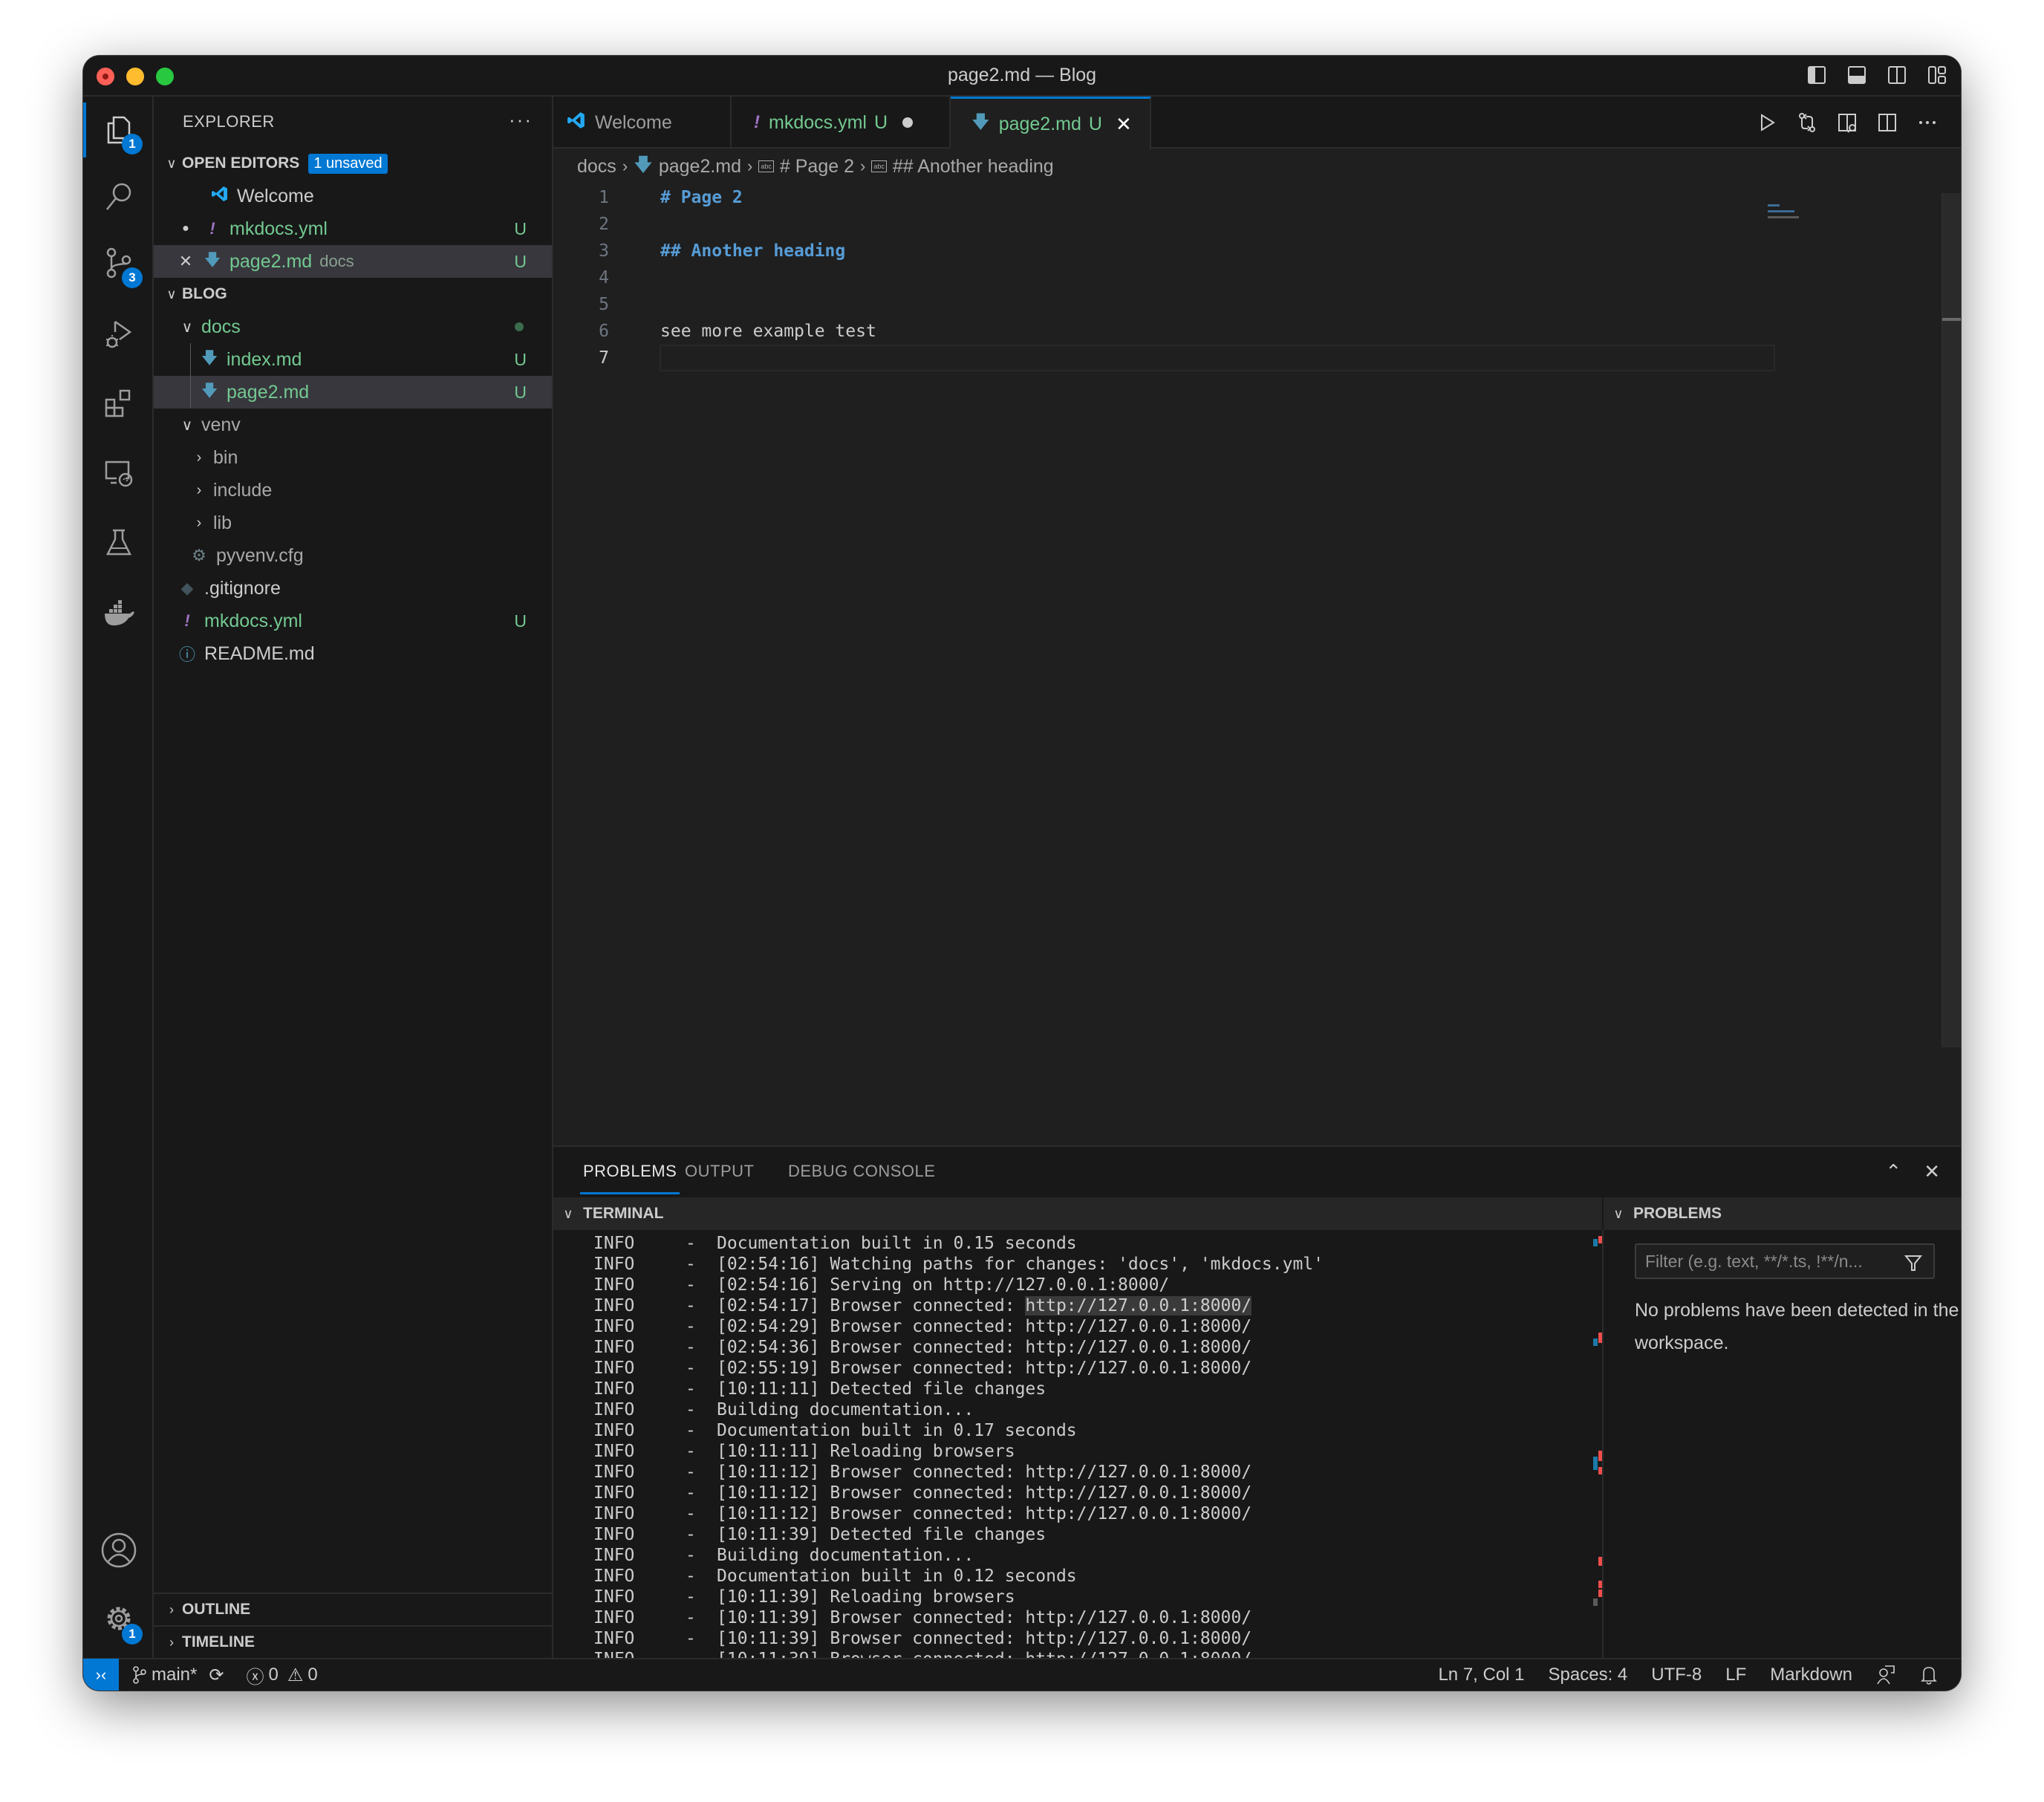 The height and width of the screenshot is (1802, 2044). Describe the element at coordinates (353, 359) in the screenshot. I see `tree-file-index-md: 🡇 index.md U` at that location.